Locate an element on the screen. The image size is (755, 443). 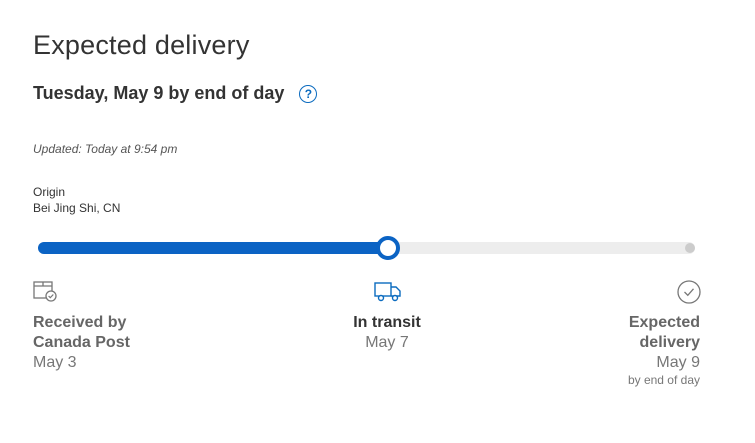
step-received-title-line2: Canada Post is located at coordinates (81, 342).